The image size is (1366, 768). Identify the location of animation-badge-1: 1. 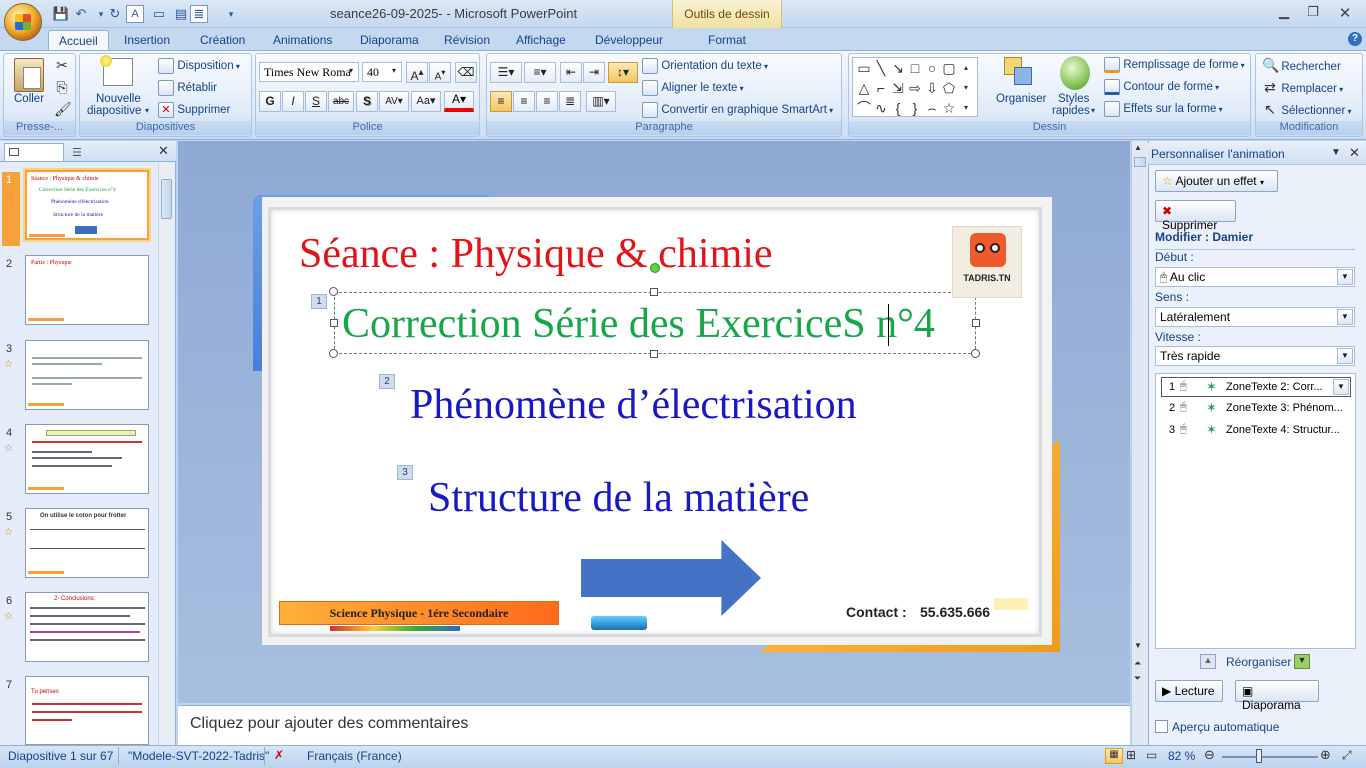
(319, 301).